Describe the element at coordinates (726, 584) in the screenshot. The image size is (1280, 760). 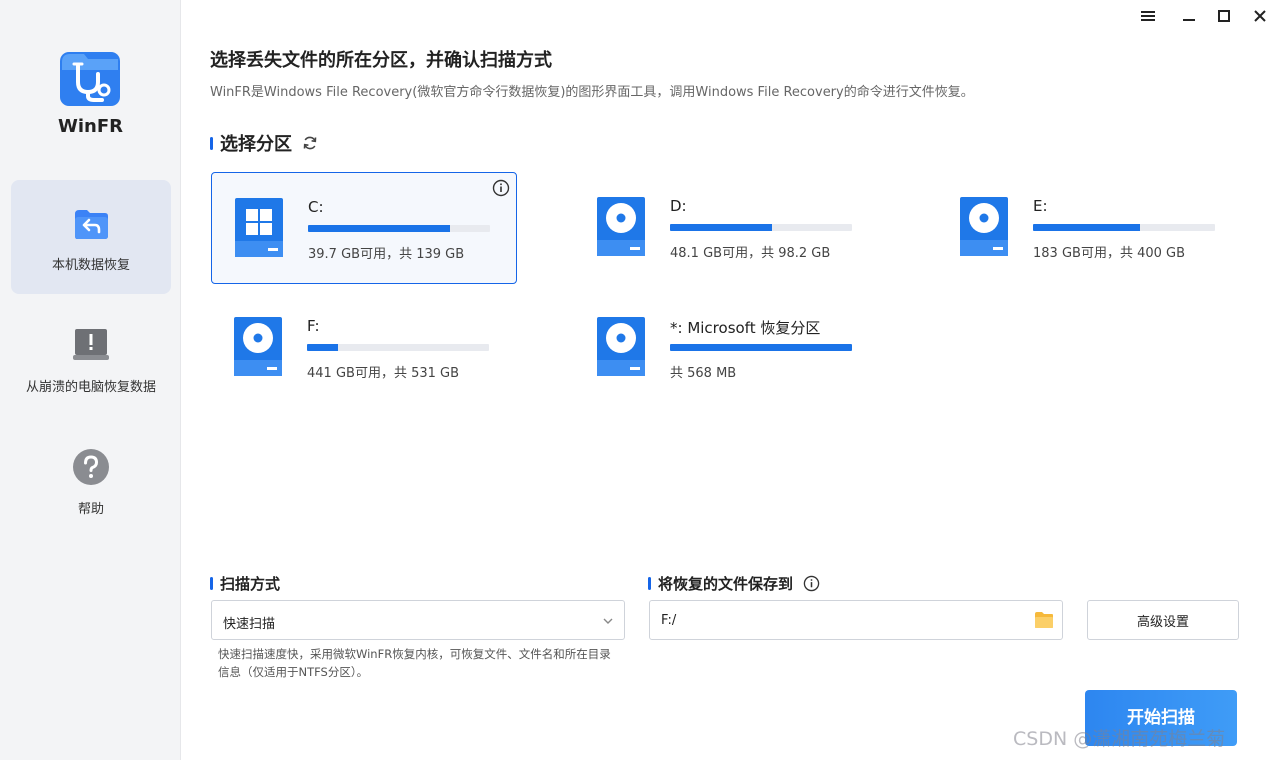
I see `save-heading-label: 将恢复的文件保存到` at that location.